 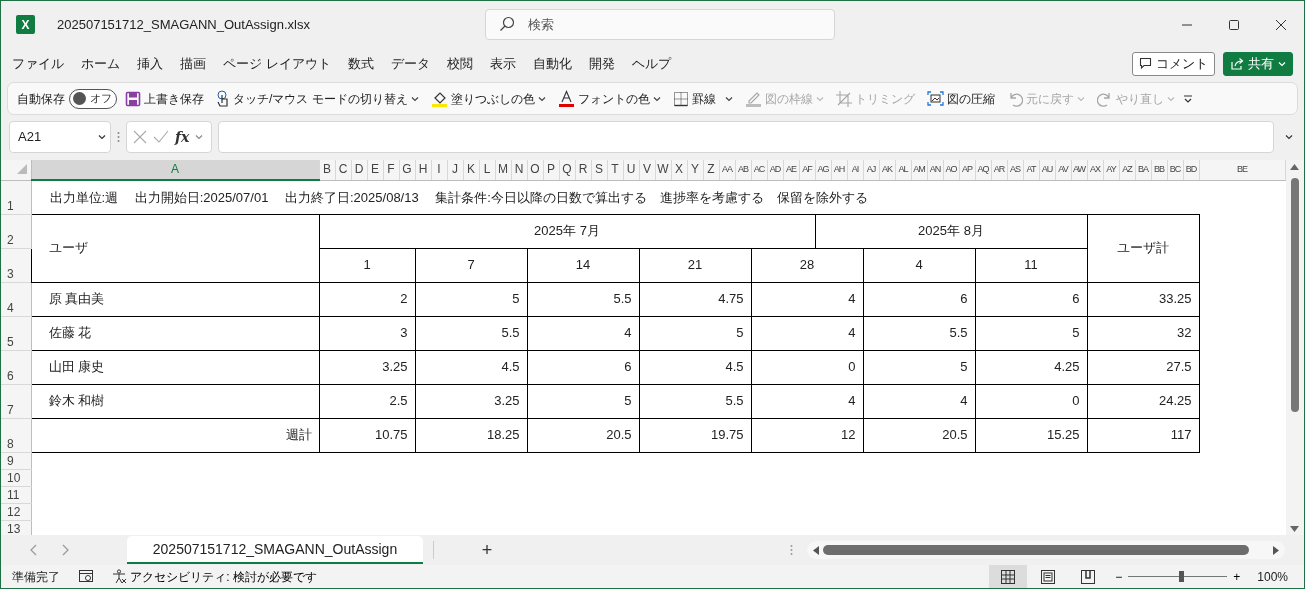 What do you see at coordinates (65, 550) in the screenshot?
I see `next-icon` at bounding box center [65, 550].